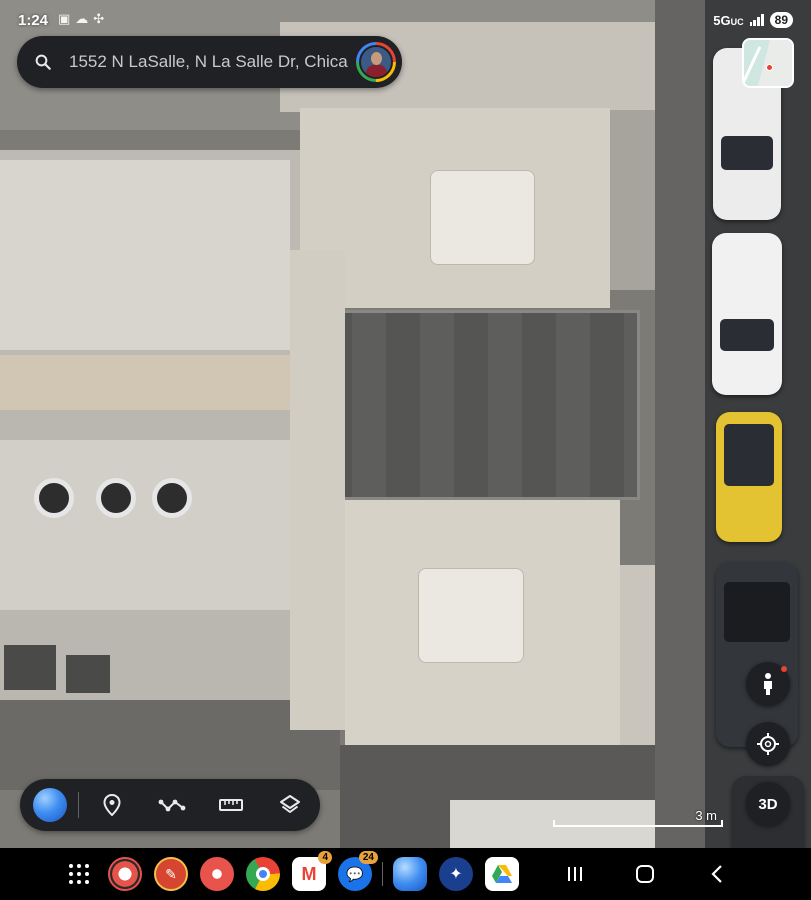 The height and width of the screenshot is (900, 811). What do you see at coordinates (317, 490) in the screenshot?
I see `center-edge` at bounding box center [317, 490].